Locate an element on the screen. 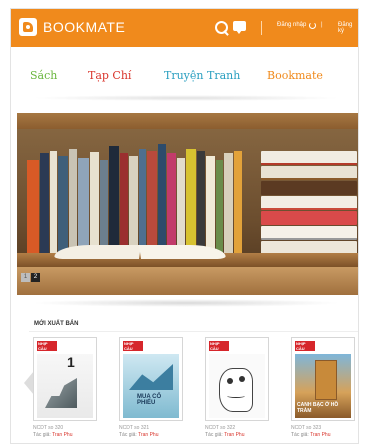 The image size is (367, 444). register-link: Đăng ký is located at coordinates (348, 28).